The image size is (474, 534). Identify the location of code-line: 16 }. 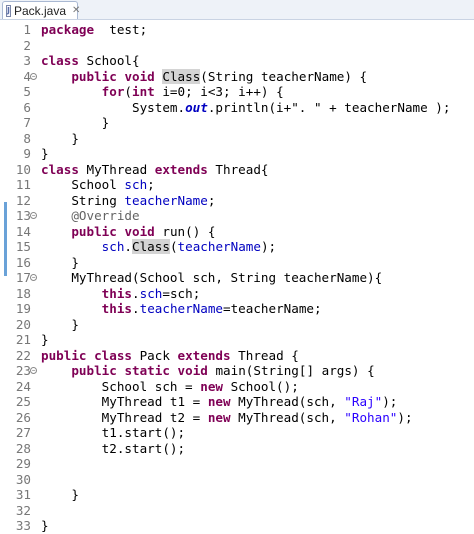
(237, 263).